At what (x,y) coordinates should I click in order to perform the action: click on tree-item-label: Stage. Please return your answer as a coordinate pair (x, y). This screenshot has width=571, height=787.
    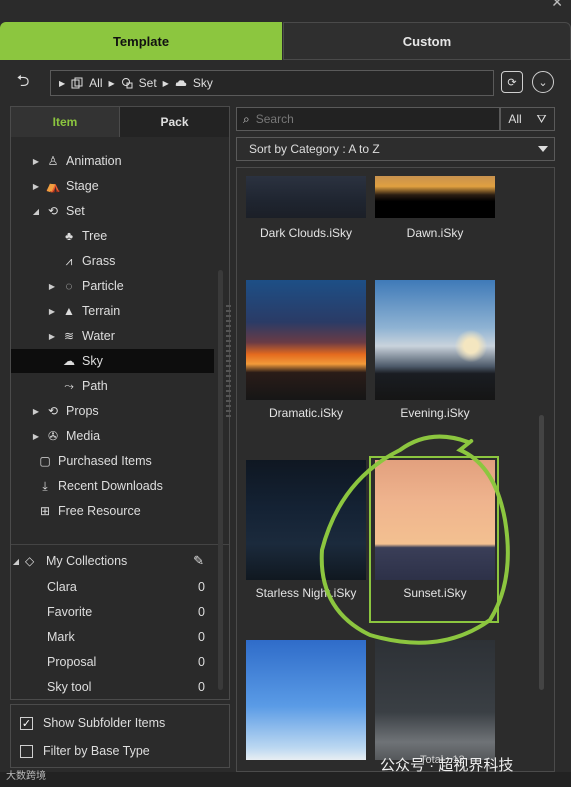
    Looking at the image, I should click on (82, 186).